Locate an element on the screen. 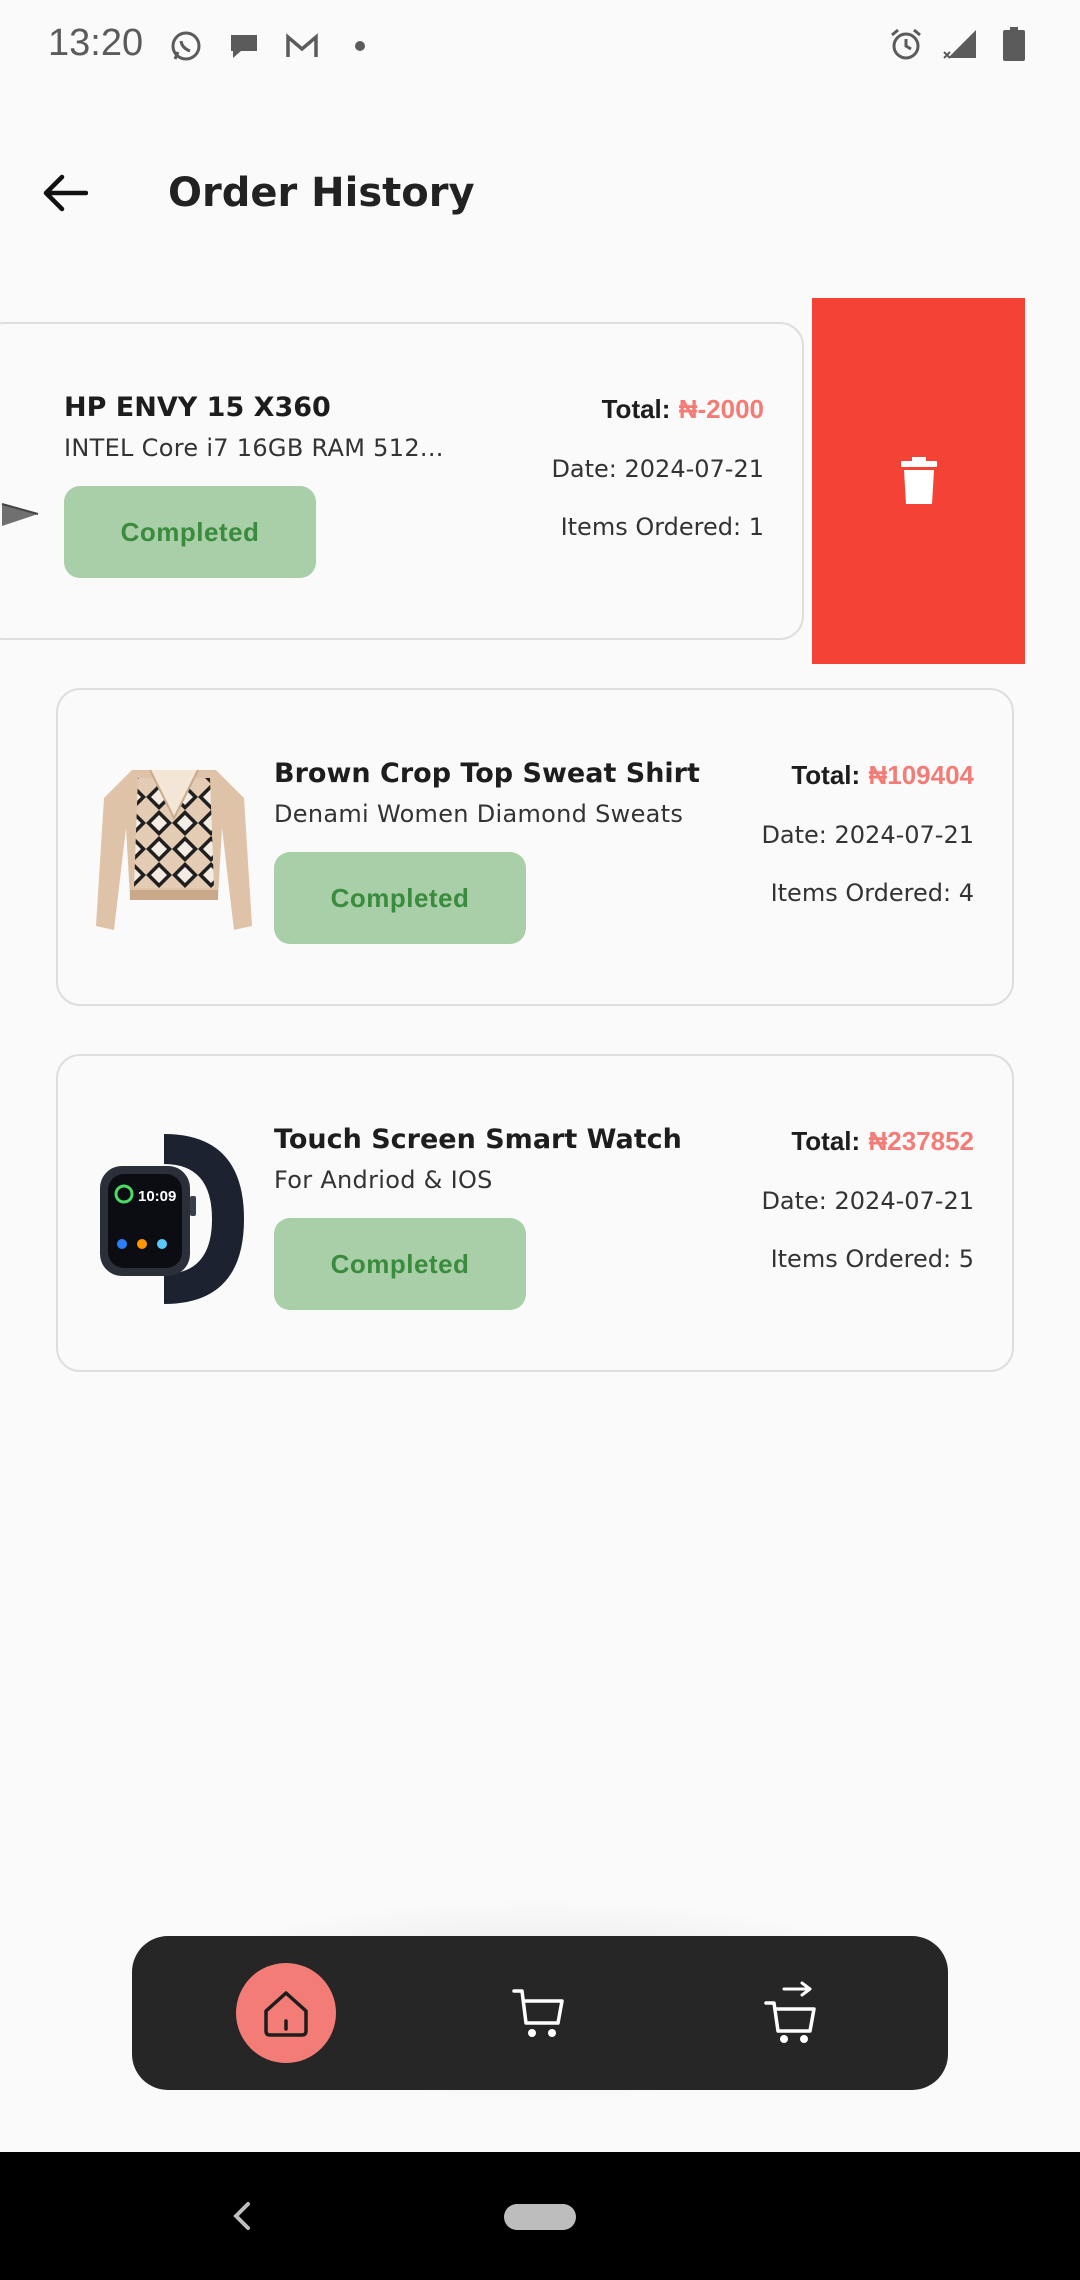 The width and height of the screenshot is (1080, 2280). system-icons is located at coordinates (960, 44).